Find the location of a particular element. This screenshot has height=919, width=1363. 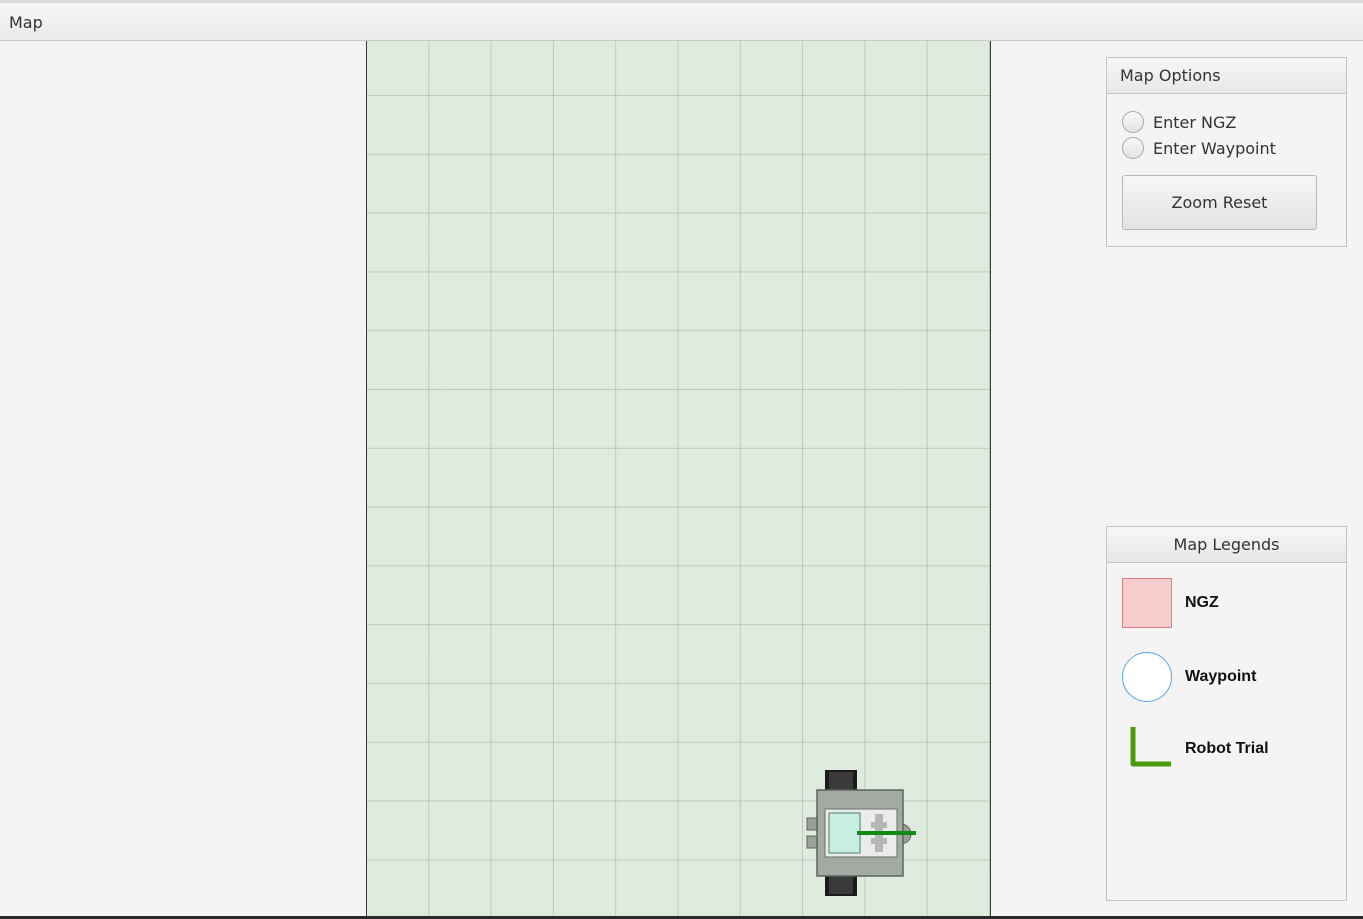

radio-enter-ngz: Enter NGZ is located at coordinates (1179, 122).